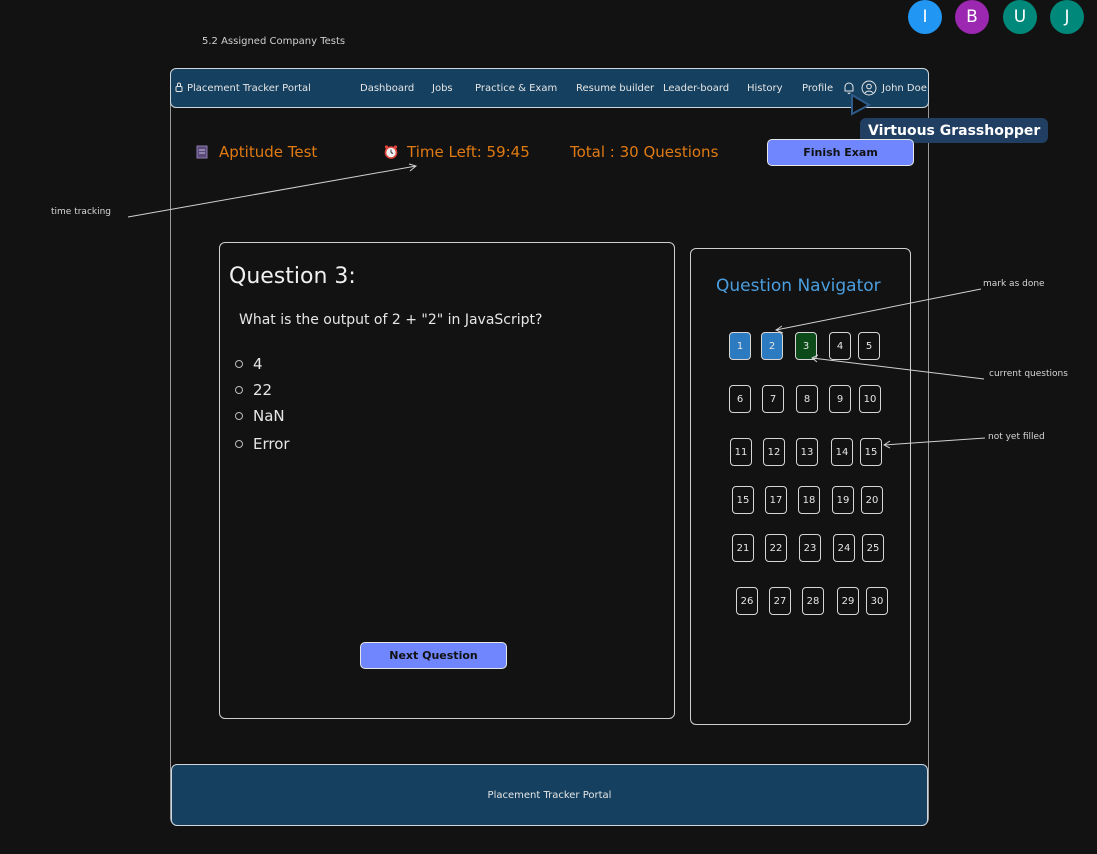  Describe the element at coordinates (202, 152) in the screenshot. I see `document-icon` at that location.